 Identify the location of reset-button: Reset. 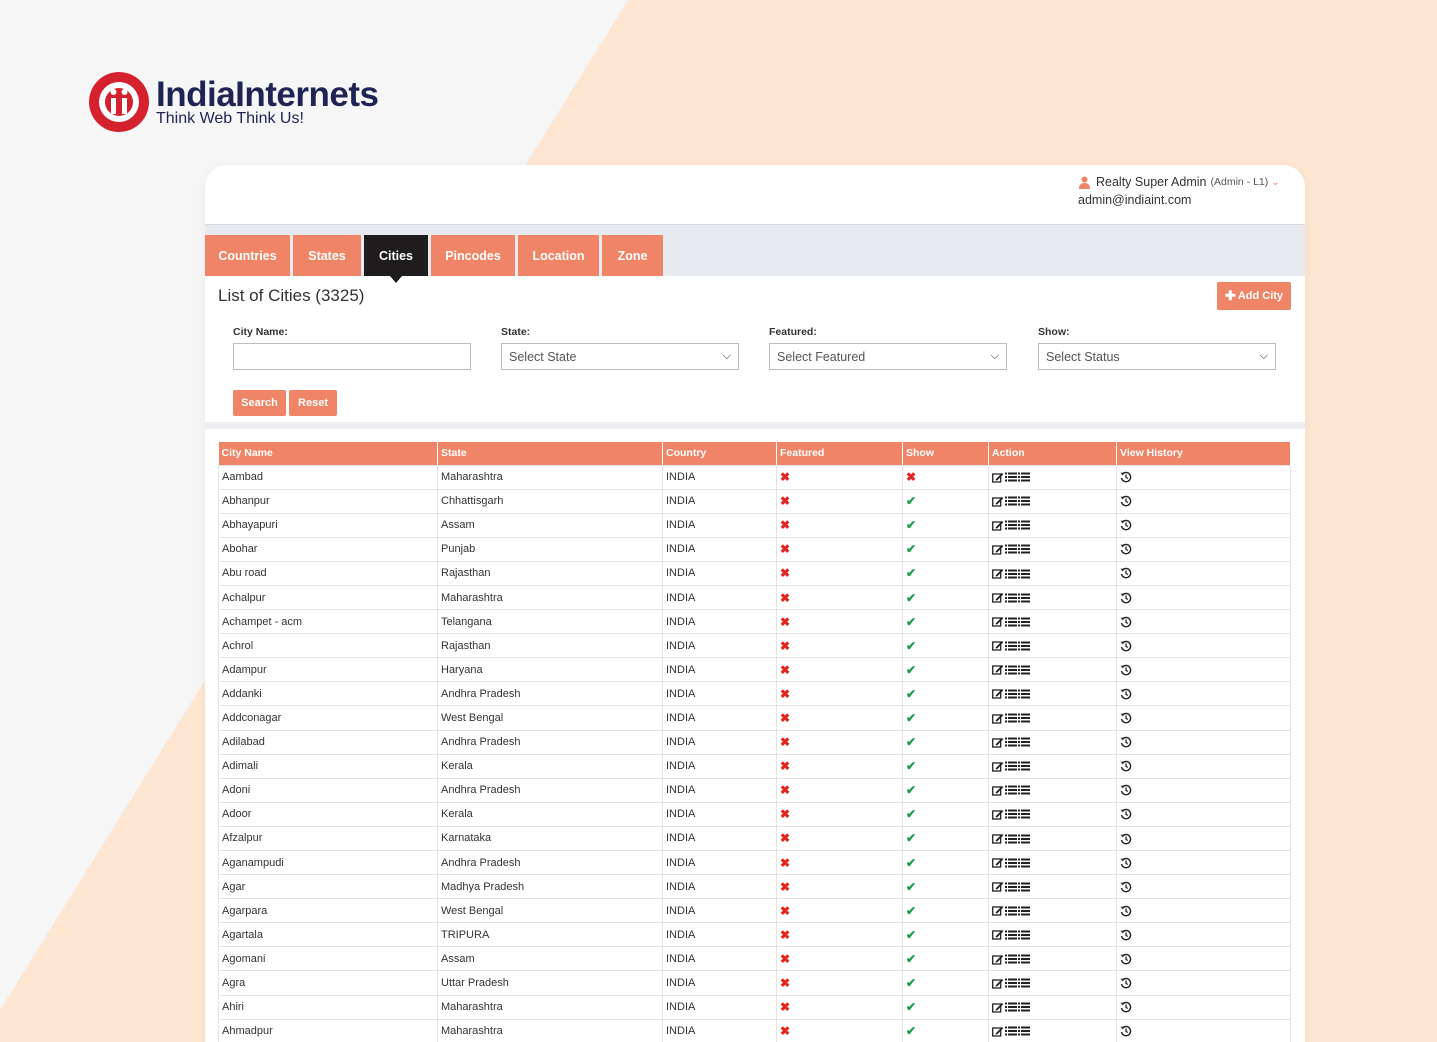
(313, 403).